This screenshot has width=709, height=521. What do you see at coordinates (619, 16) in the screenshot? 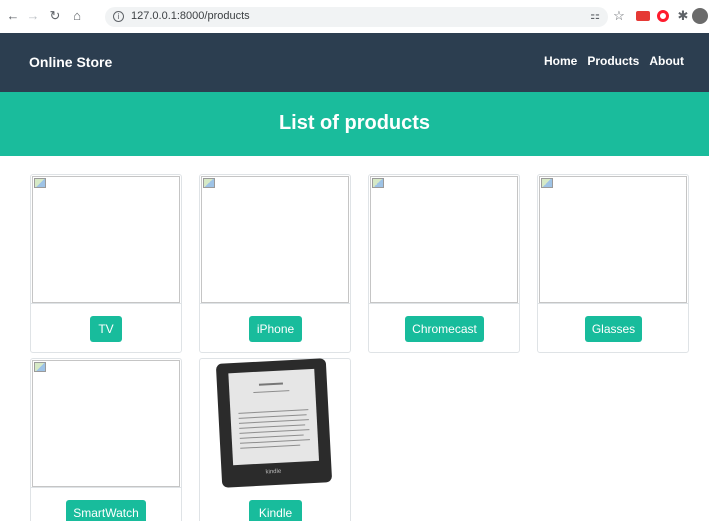
I see `bookmark-star-icon: ☆` at bounding box center [619, 16].